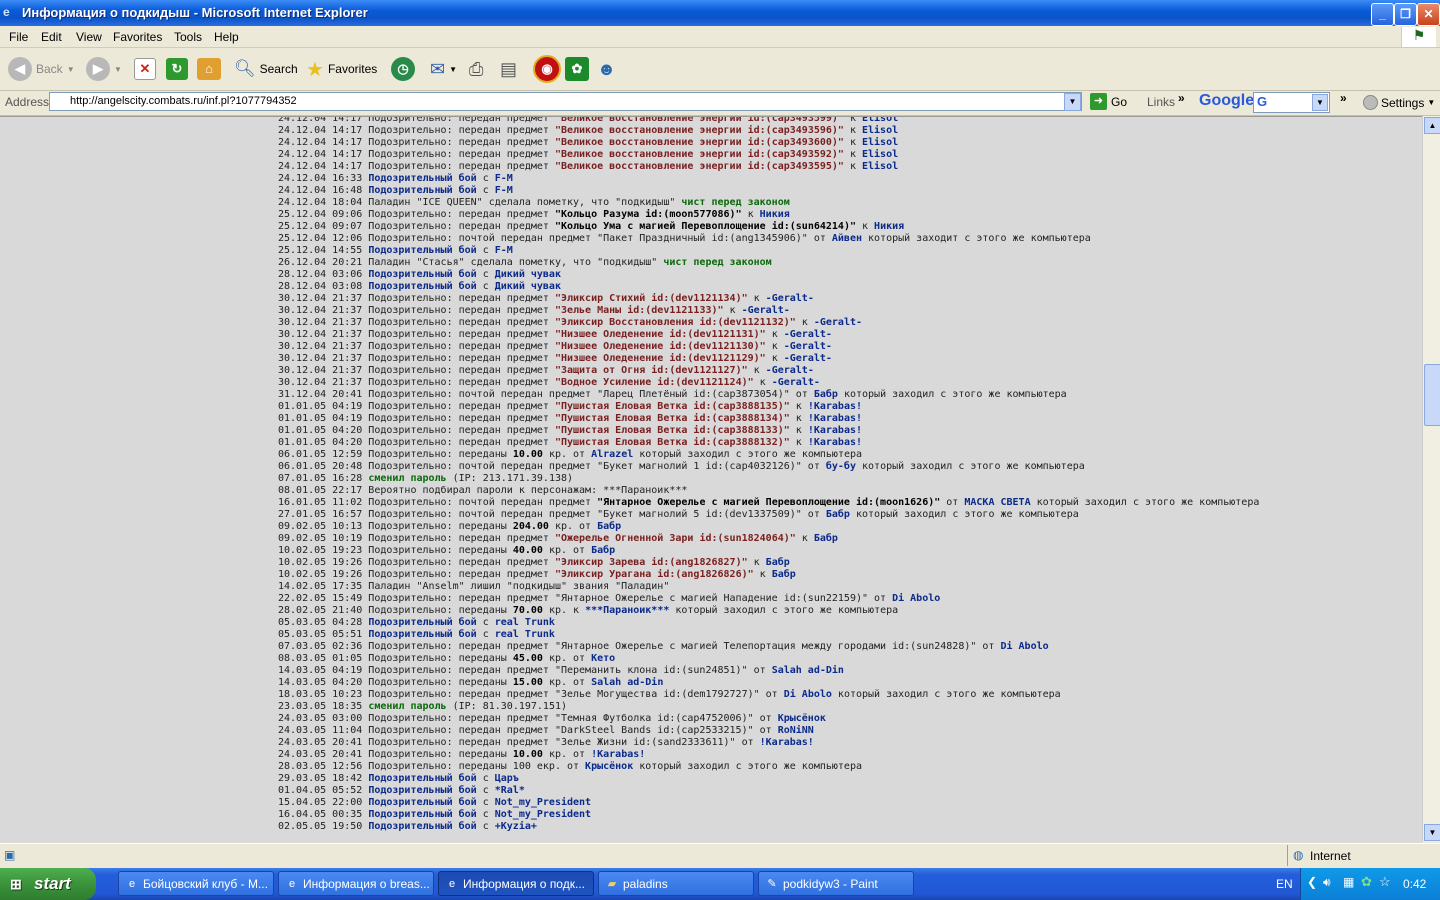 The height and width of the screenshot is (900, 1440). What do you see at coordinates (104, 69) in the screenshot?
I see `forward-button: ▶ ▼` at bounding box center [104, 69].